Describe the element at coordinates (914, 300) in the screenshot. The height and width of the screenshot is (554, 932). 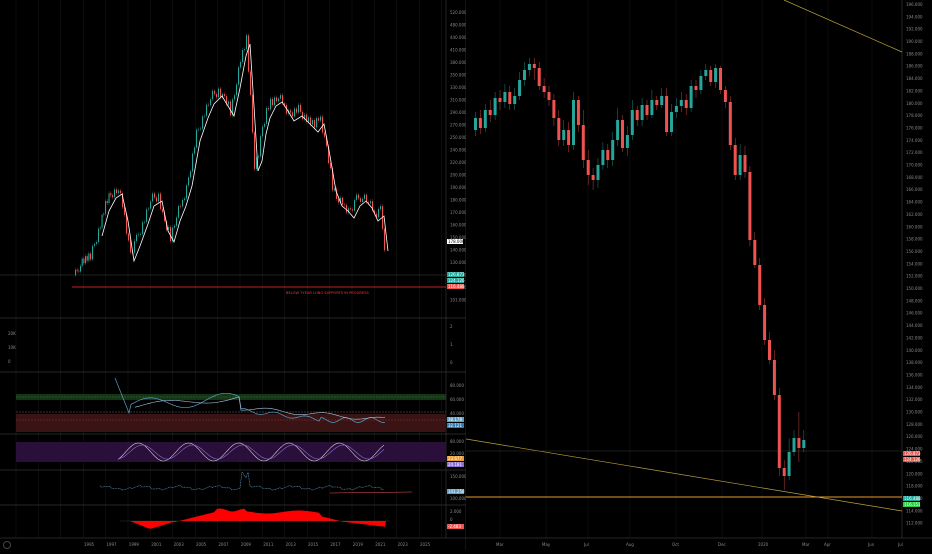
I see `price-axis-tick: 148.000` at that location.